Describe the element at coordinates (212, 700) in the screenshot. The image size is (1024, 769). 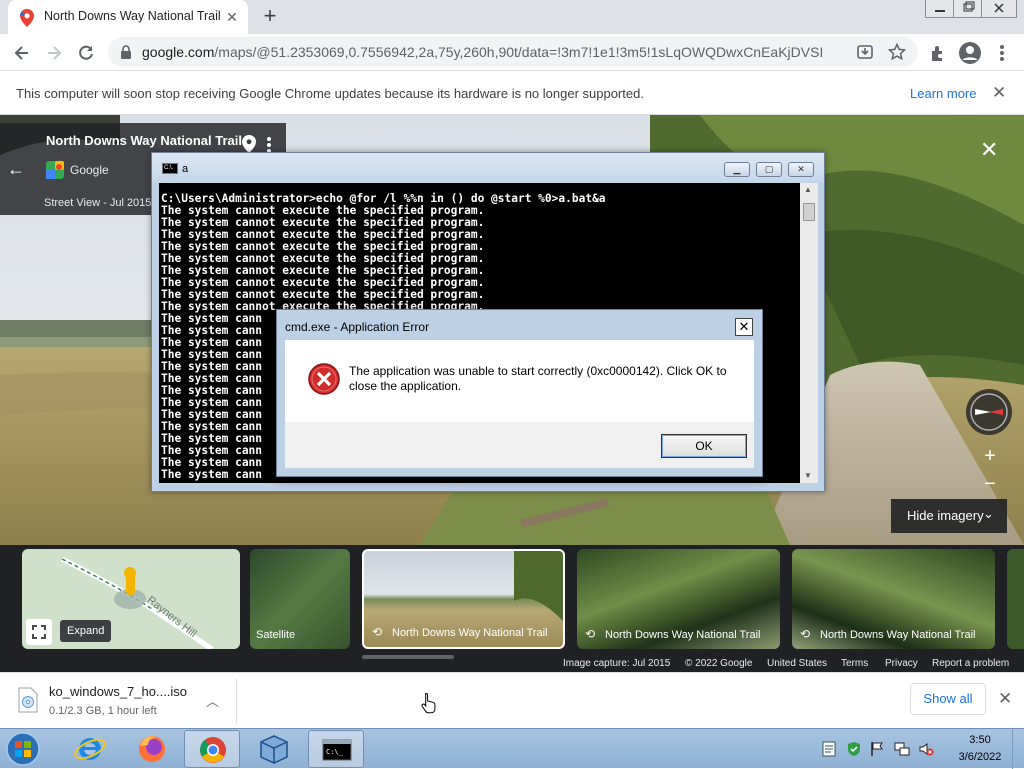
I see `chevron-up-icon: ︿` at that location.